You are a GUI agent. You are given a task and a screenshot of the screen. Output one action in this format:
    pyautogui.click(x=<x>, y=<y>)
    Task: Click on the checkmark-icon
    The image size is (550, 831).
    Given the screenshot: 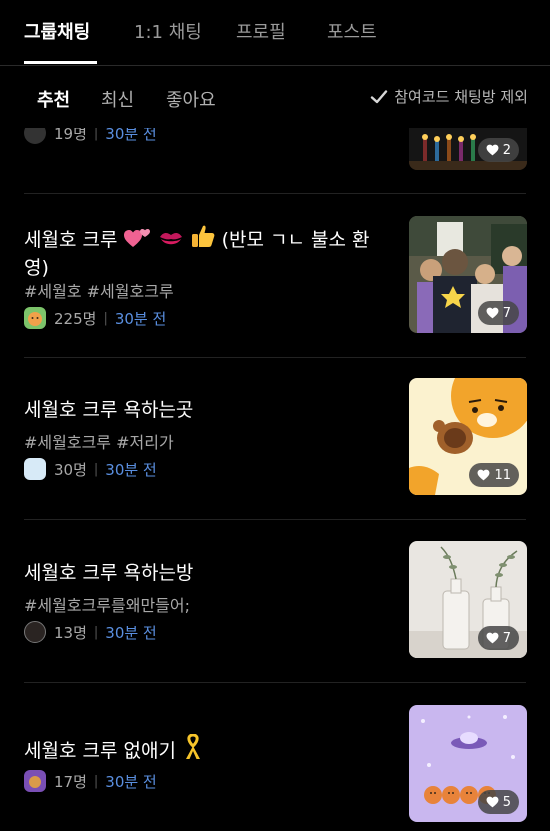 What is the action you would take?
    pyautogui.click(x=379, y=96)
    